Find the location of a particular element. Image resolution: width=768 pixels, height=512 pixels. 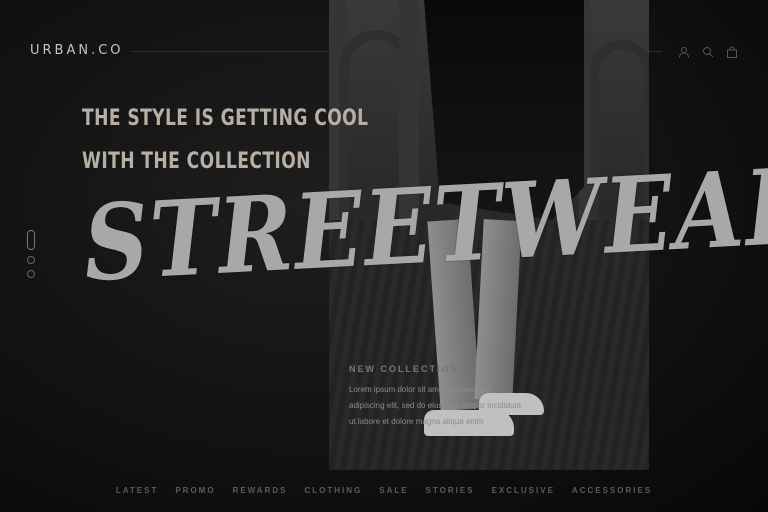

collection-label: NEW COLLECTION is located at coordinates (404, 369).